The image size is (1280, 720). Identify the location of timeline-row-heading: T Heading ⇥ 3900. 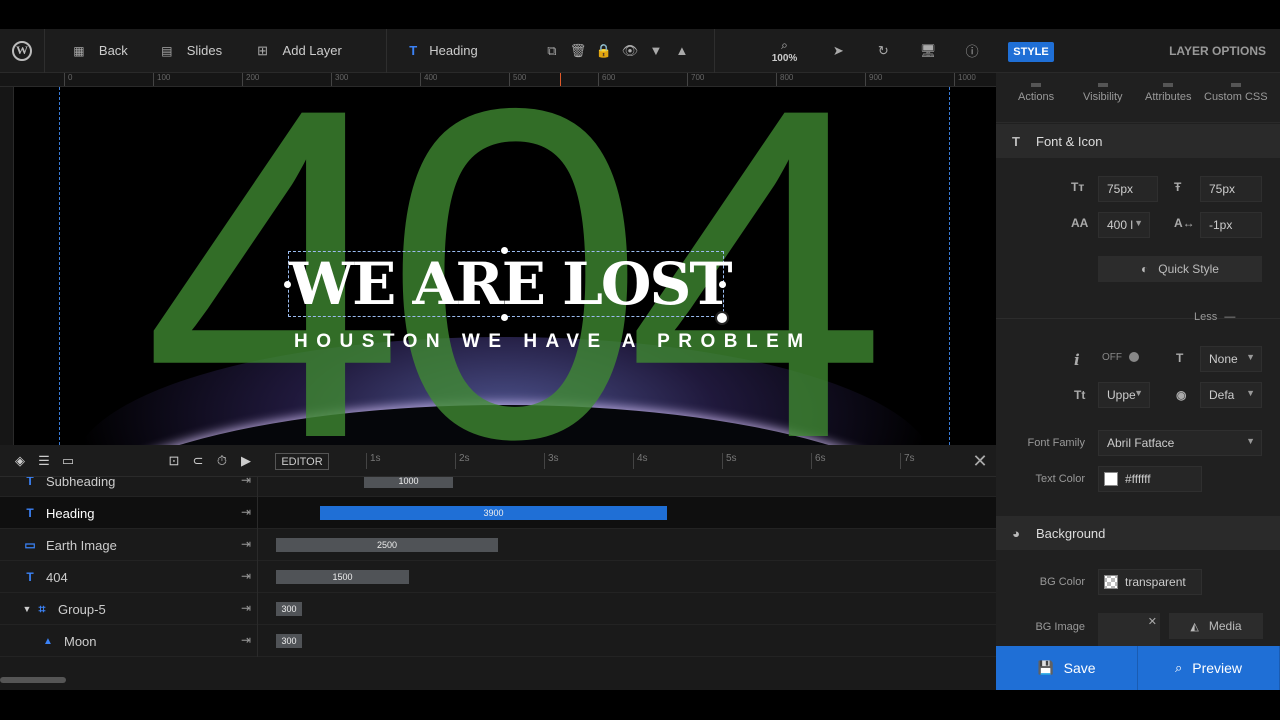
(498, 513).